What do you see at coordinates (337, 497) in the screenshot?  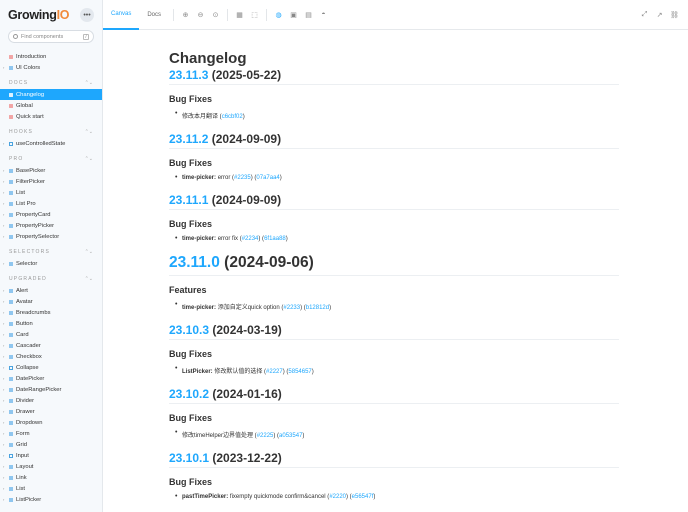 I see `pr-link: #2220` at bounding box center [337, 497].